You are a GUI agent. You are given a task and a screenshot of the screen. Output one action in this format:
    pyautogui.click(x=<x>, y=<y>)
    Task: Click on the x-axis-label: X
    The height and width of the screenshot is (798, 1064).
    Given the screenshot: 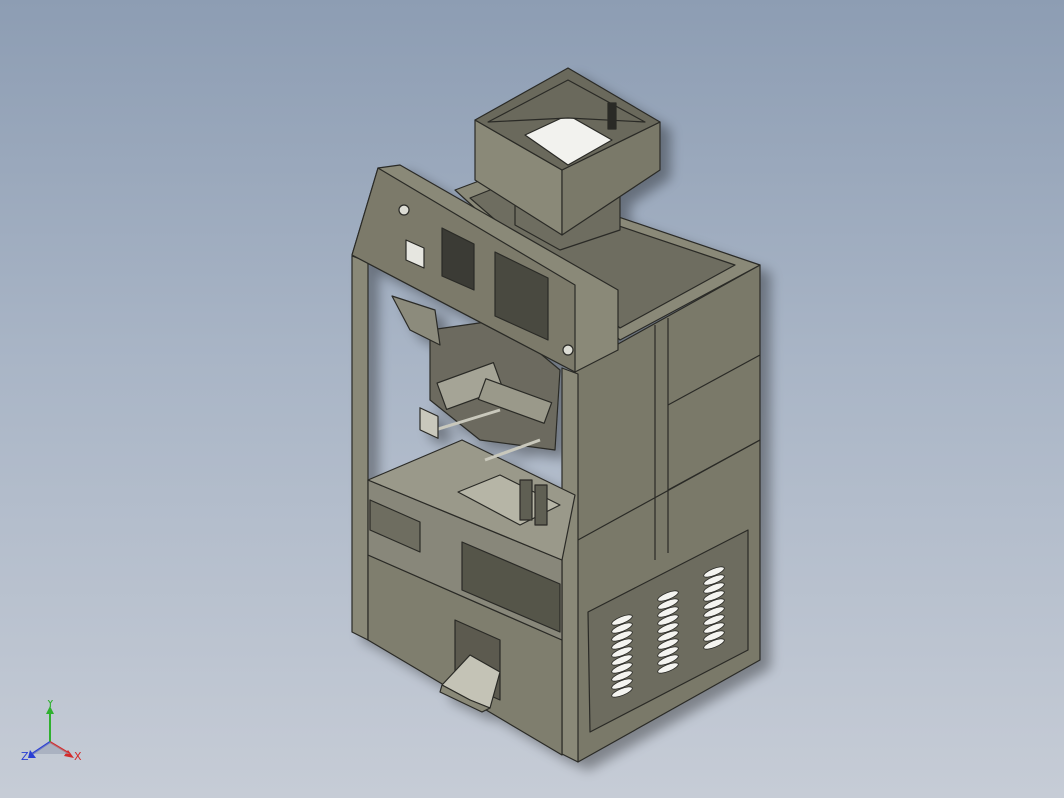 What is the action you would take?
    pyautogui.click(x=78, y=756)
    